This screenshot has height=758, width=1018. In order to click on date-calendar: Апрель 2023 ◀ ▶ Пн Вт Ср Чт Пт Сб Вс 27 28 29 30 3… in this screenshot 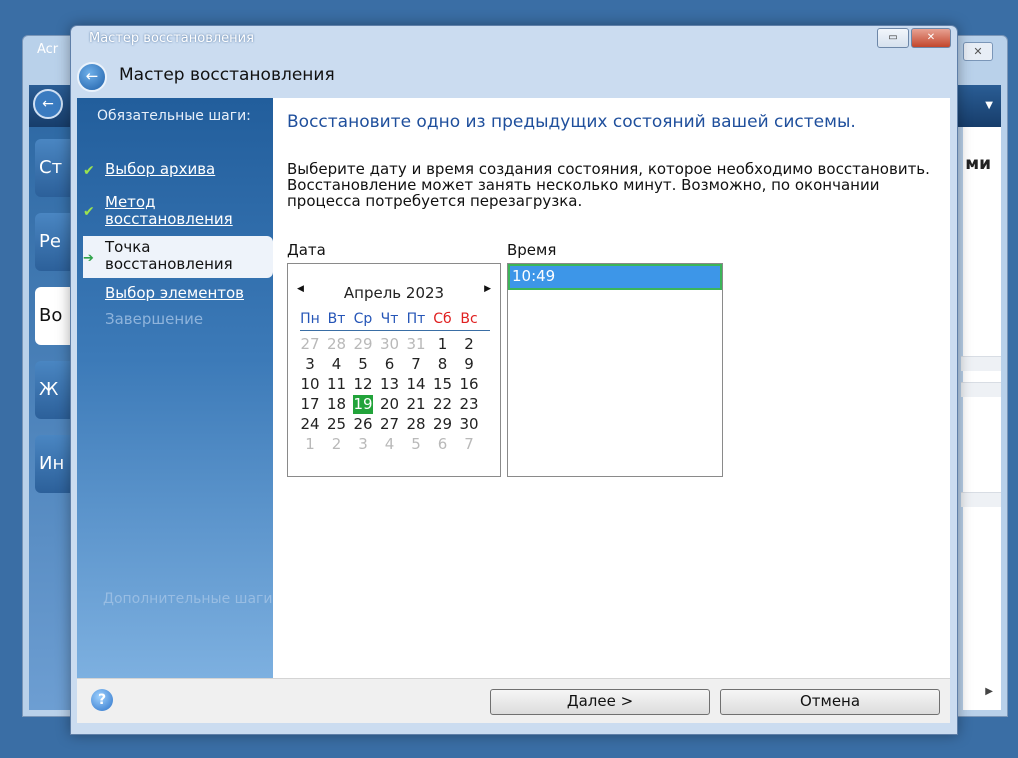, I will do `click(394, 370)`.